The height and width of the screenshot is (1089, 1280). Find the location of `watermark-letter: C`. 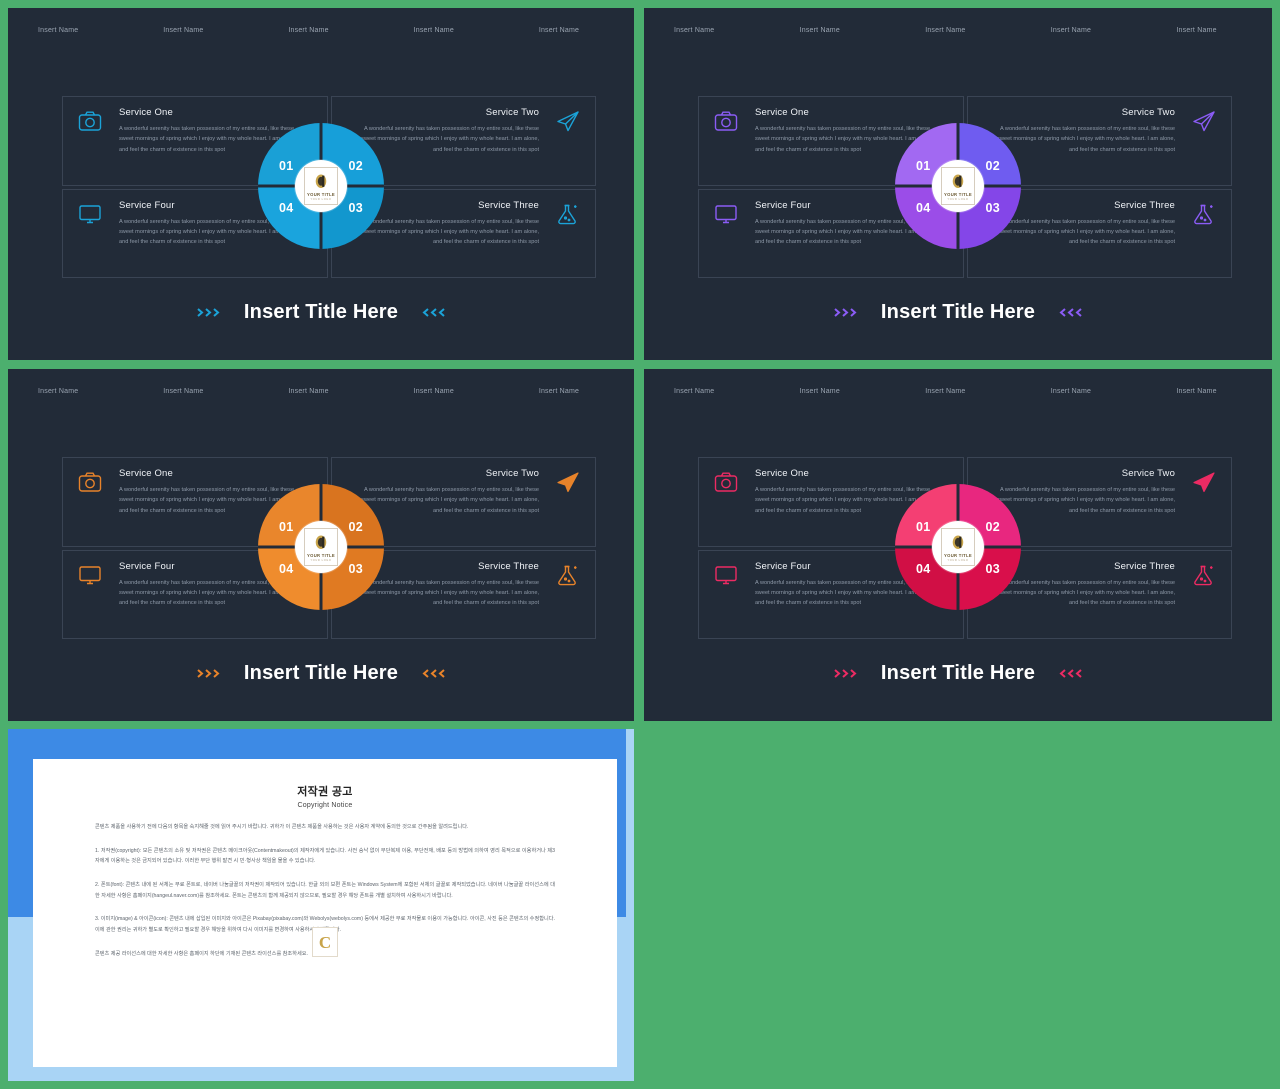

watermark-letter: C is located at coordinates (325, 942).